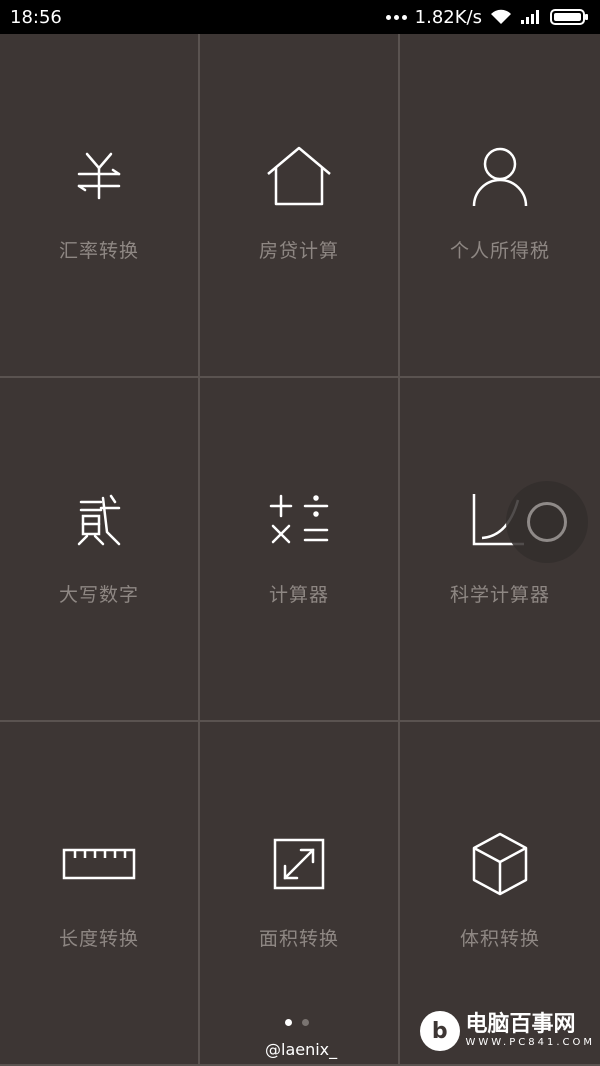 The height and width of the screenshot is (1066, 600). What do you see at coordinates (499, 595) in the screenshot?
I see `tool-label: 科学计算器` at bounding box center [499, 595].